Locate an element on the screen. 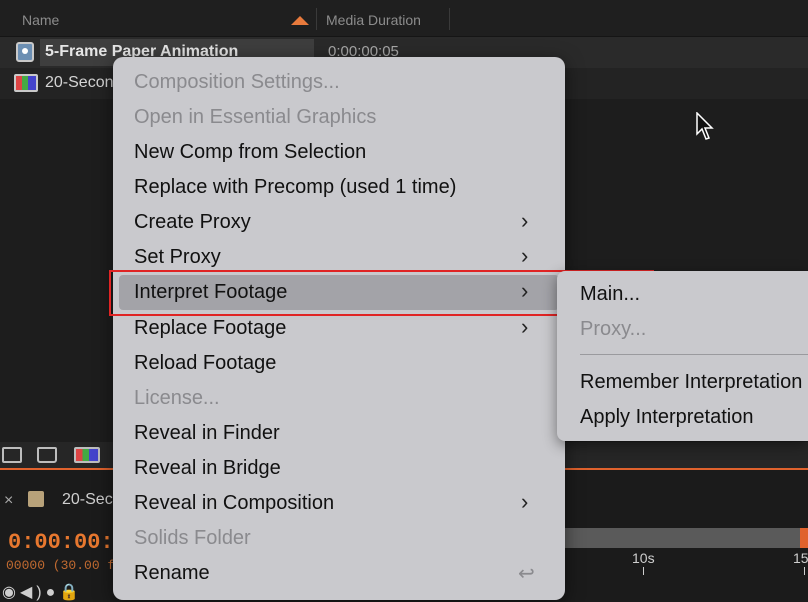 The width and height of the screenshot is (808, 602). work-area-bar is located at coordinates (686, 538).